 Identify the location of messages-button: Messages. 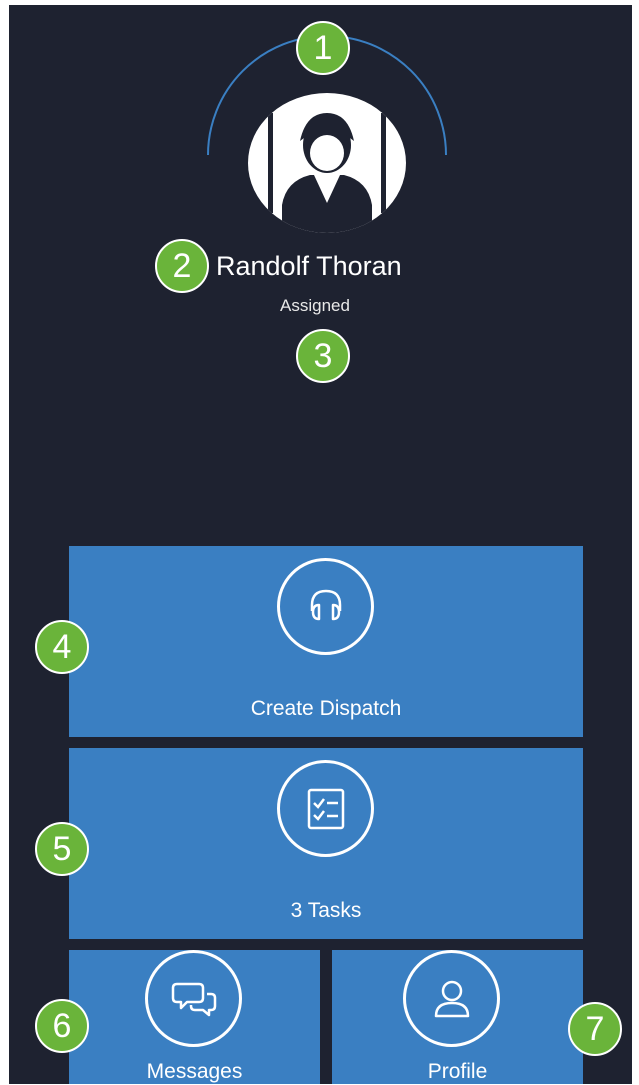
(194, 1017).